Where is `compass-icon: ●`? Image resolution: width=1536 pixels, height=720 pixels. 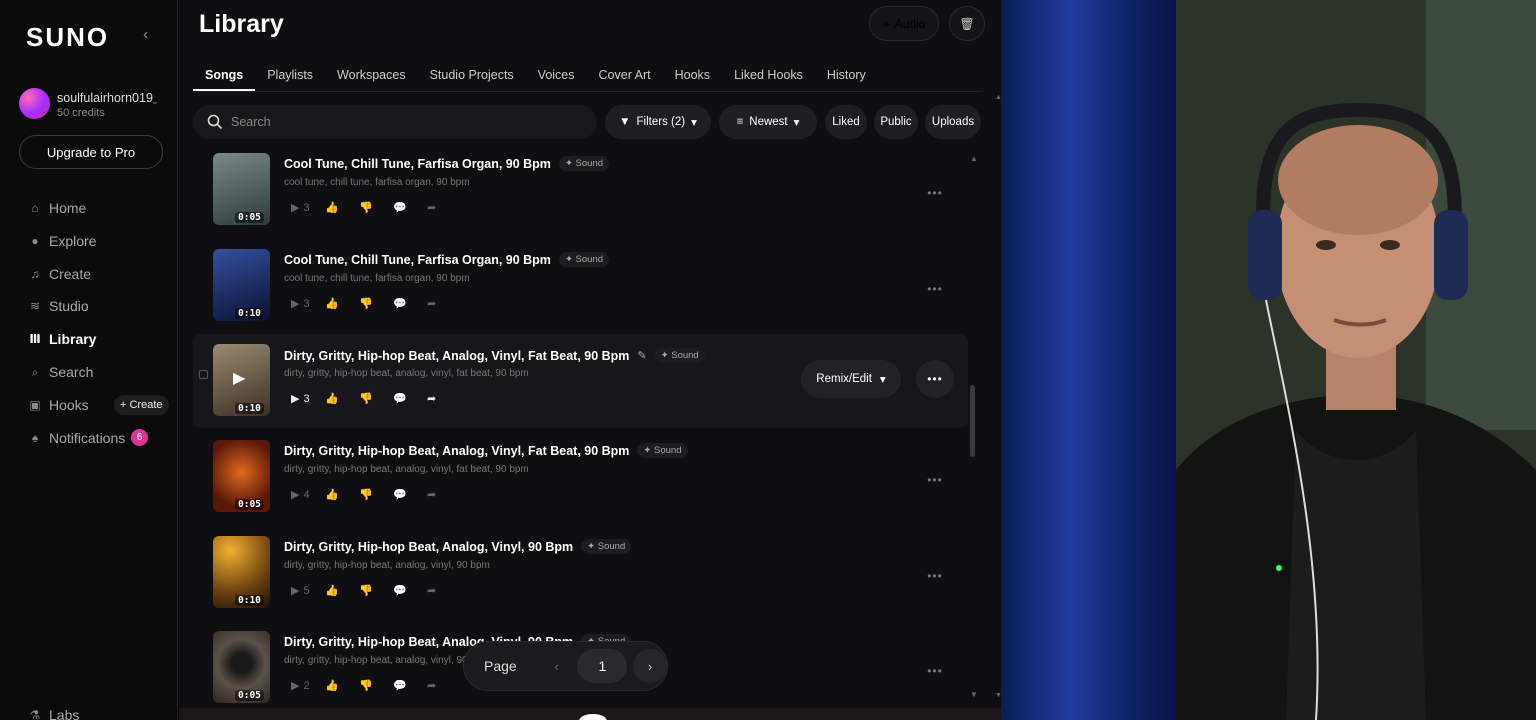 compass-icon: ● is located at coordinates (35, 241).